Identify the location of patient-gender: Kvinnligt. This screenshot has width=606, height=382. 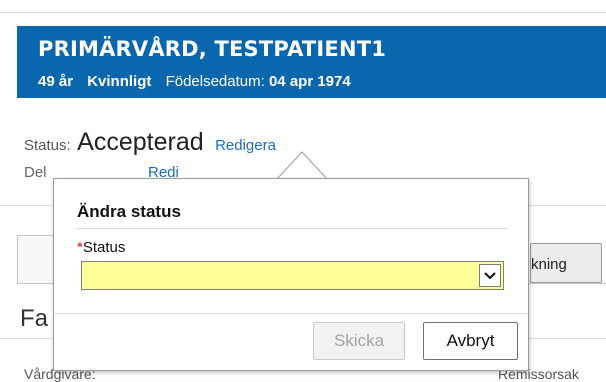
(119, 81).